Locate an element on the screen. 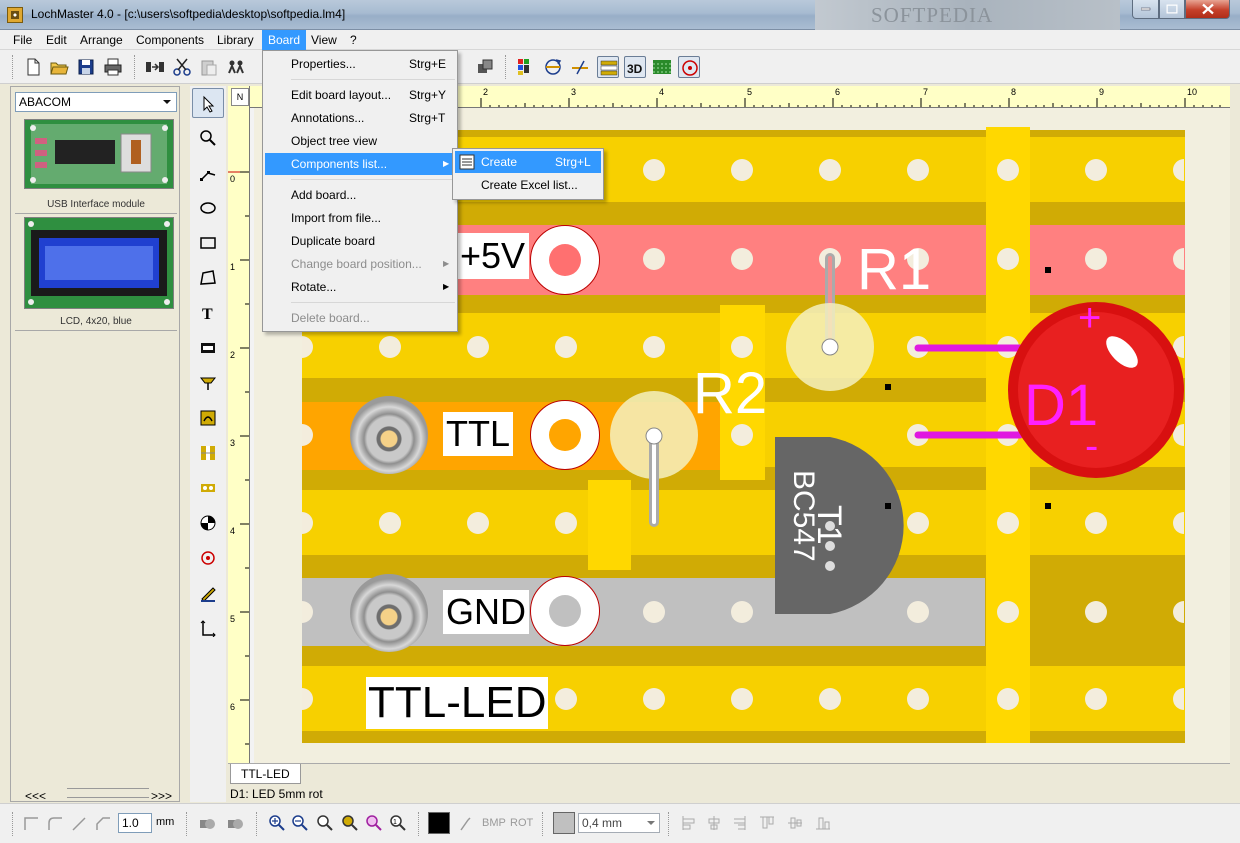 Image resolution: width=1240 pixels, height=843 pixels. align-left-icon is located at coordinates (689, 823).